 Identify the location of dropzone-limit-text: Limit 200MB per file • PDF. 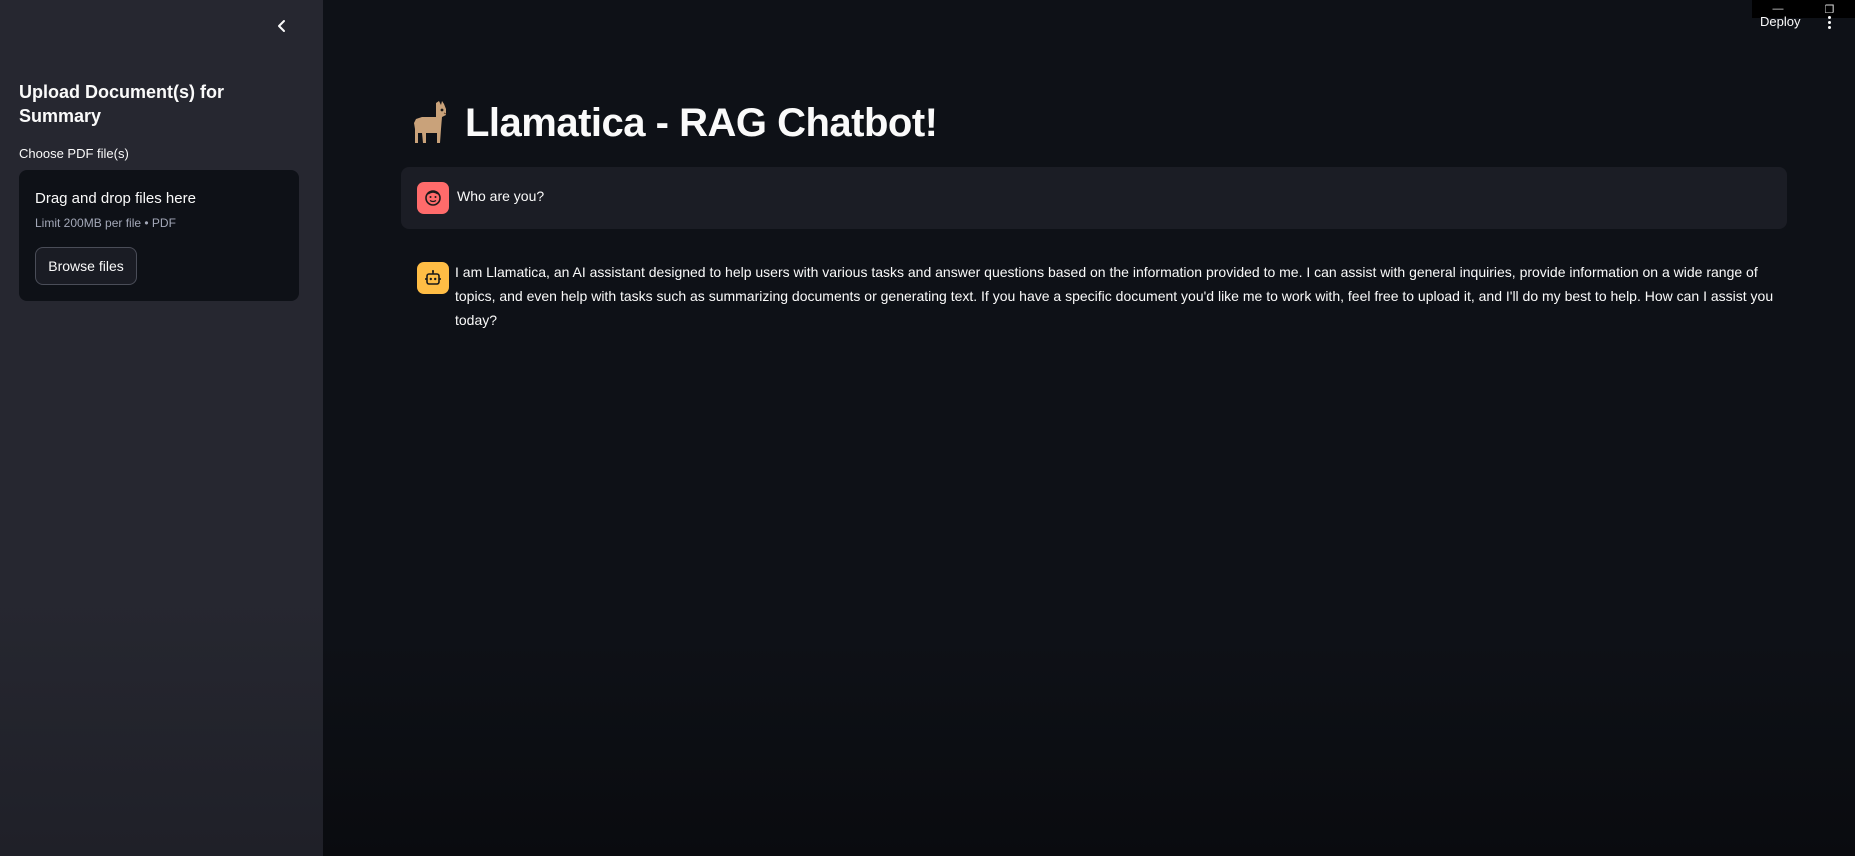
(105, 223).